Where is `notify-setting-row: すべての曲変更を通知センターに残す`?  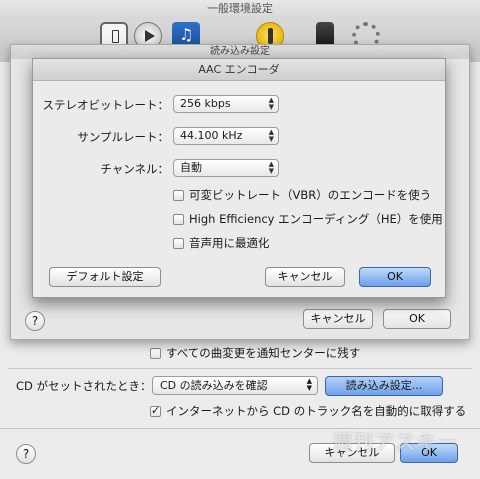 notify-setting-row: すべての曲変更を通知センターに残す is located at coordinates (255, 353).